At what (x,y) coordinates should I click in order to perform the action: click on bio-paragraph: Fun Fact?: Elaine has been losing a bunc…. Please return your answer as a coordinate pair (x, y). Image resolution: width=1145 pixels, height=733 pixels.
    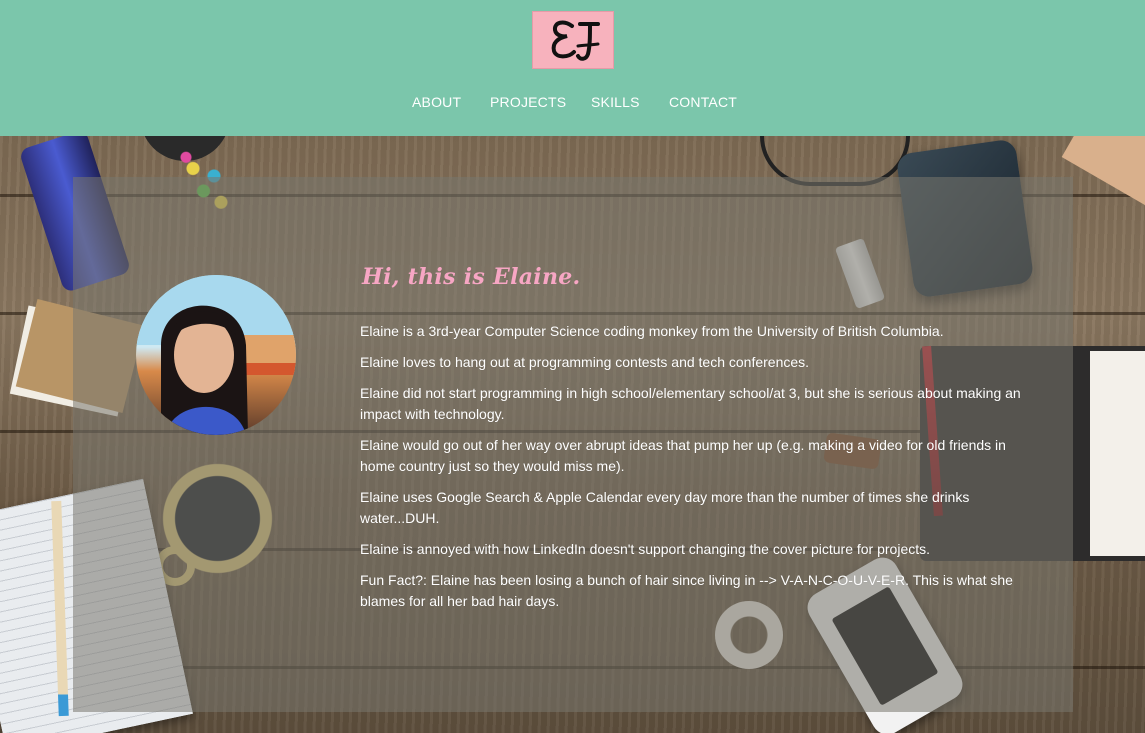
    Looking at the image, I should click on (686, 590).